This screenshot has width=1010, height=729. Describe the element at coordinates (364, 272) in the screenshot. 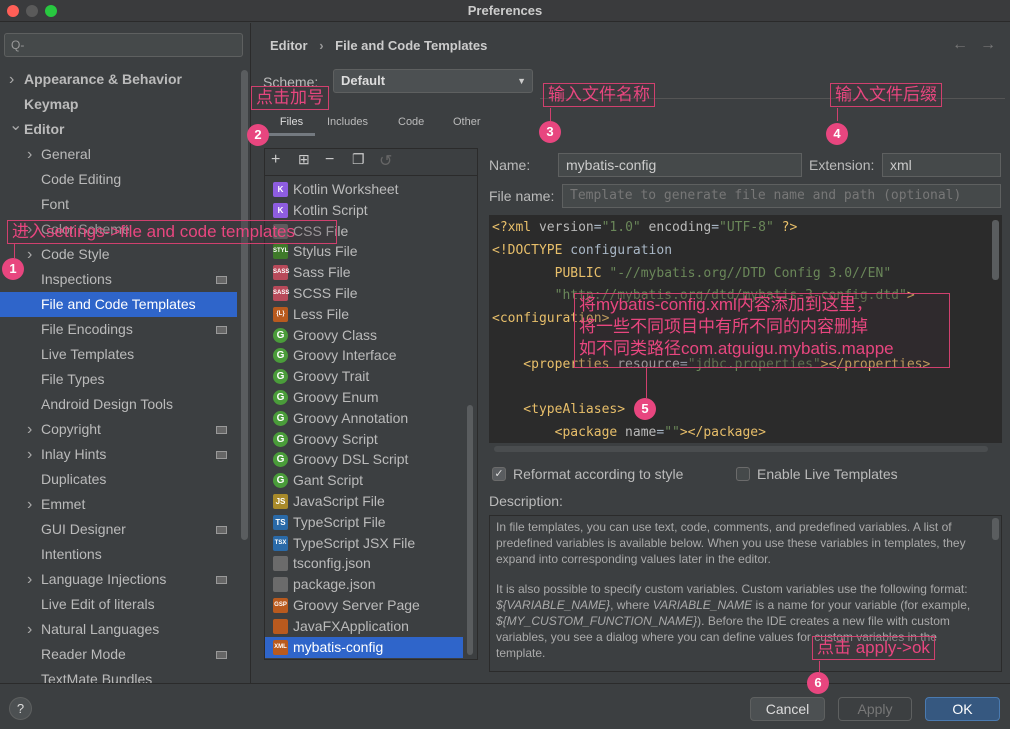

I see `template-list-item: SASS Sass File` at that location.